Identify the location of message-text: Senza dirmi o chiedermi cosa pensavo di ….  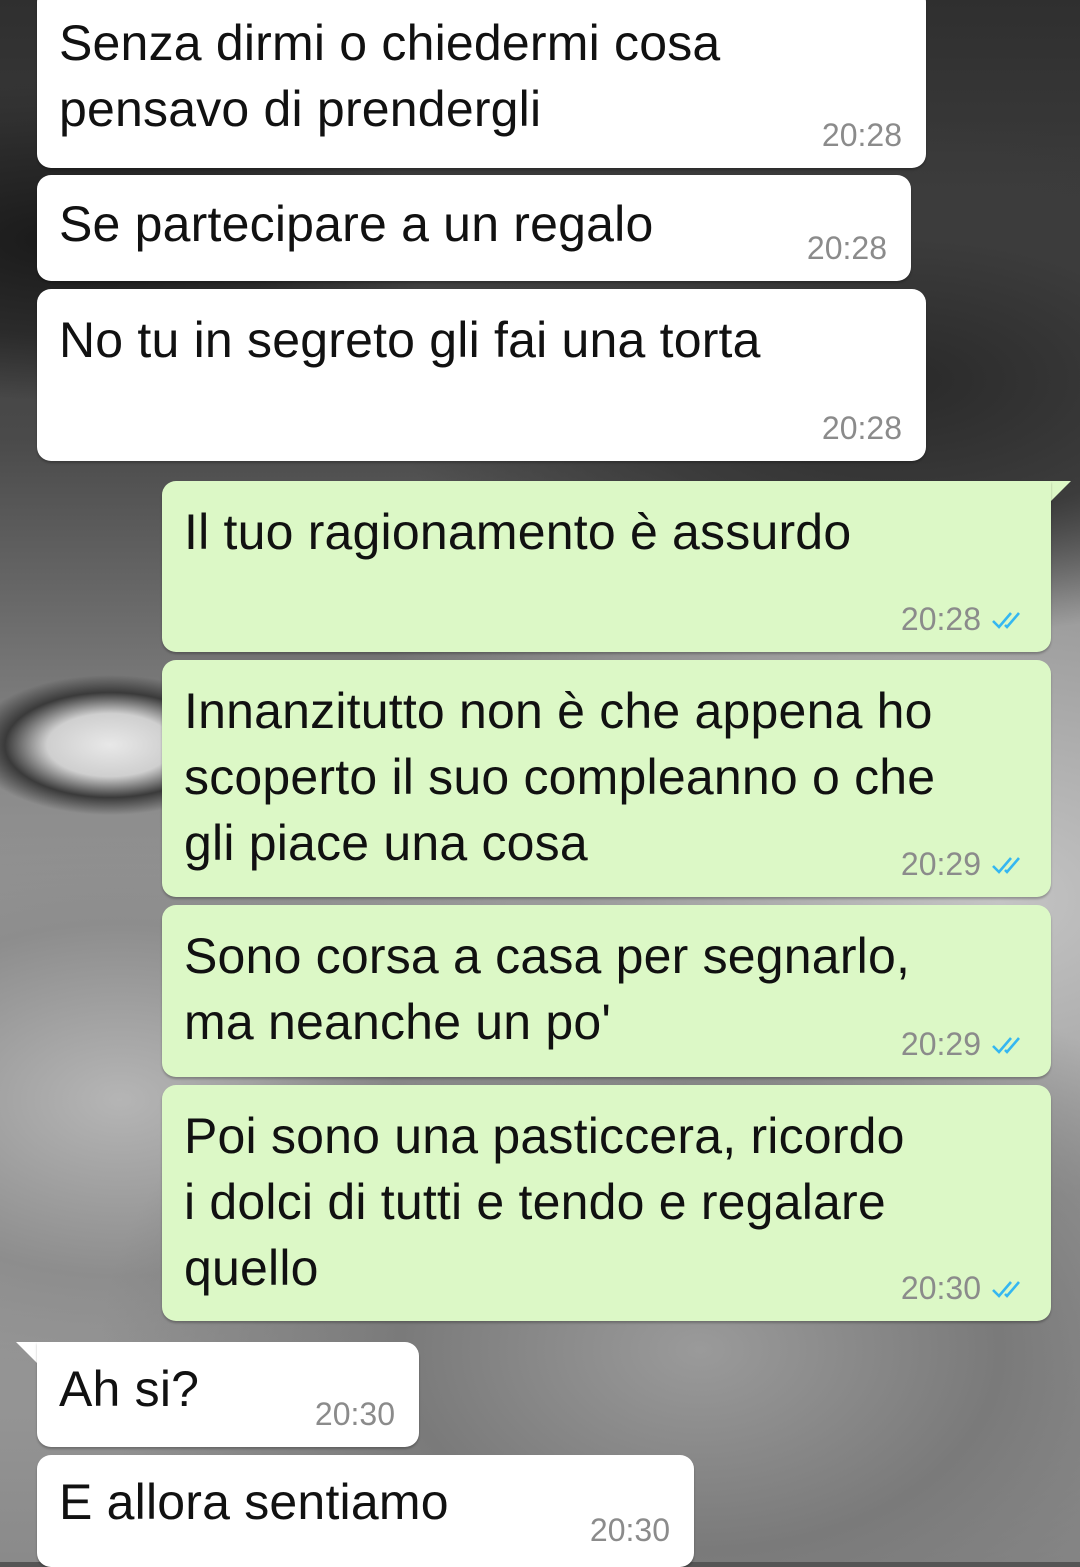
(390, 76).